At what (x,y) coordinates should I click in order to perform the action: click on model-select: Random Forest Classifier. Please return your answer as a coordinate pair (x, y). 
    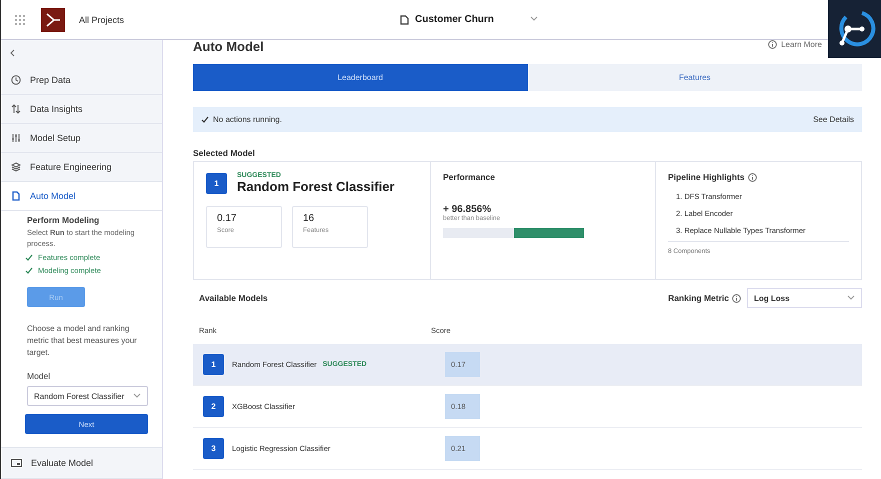
    Looking at the image, I should click on (87, 396).